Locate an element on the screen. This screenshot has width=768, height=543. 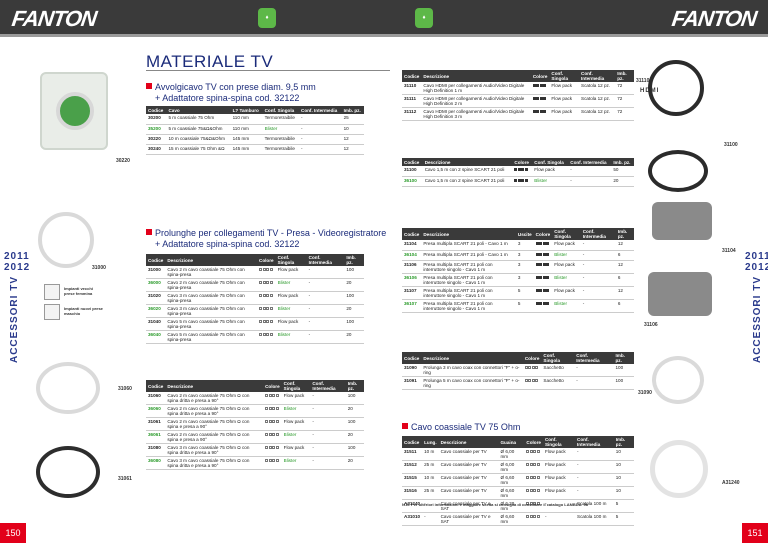
table-cell: Ø 6,00 mm is located at coordinates (511, 467).